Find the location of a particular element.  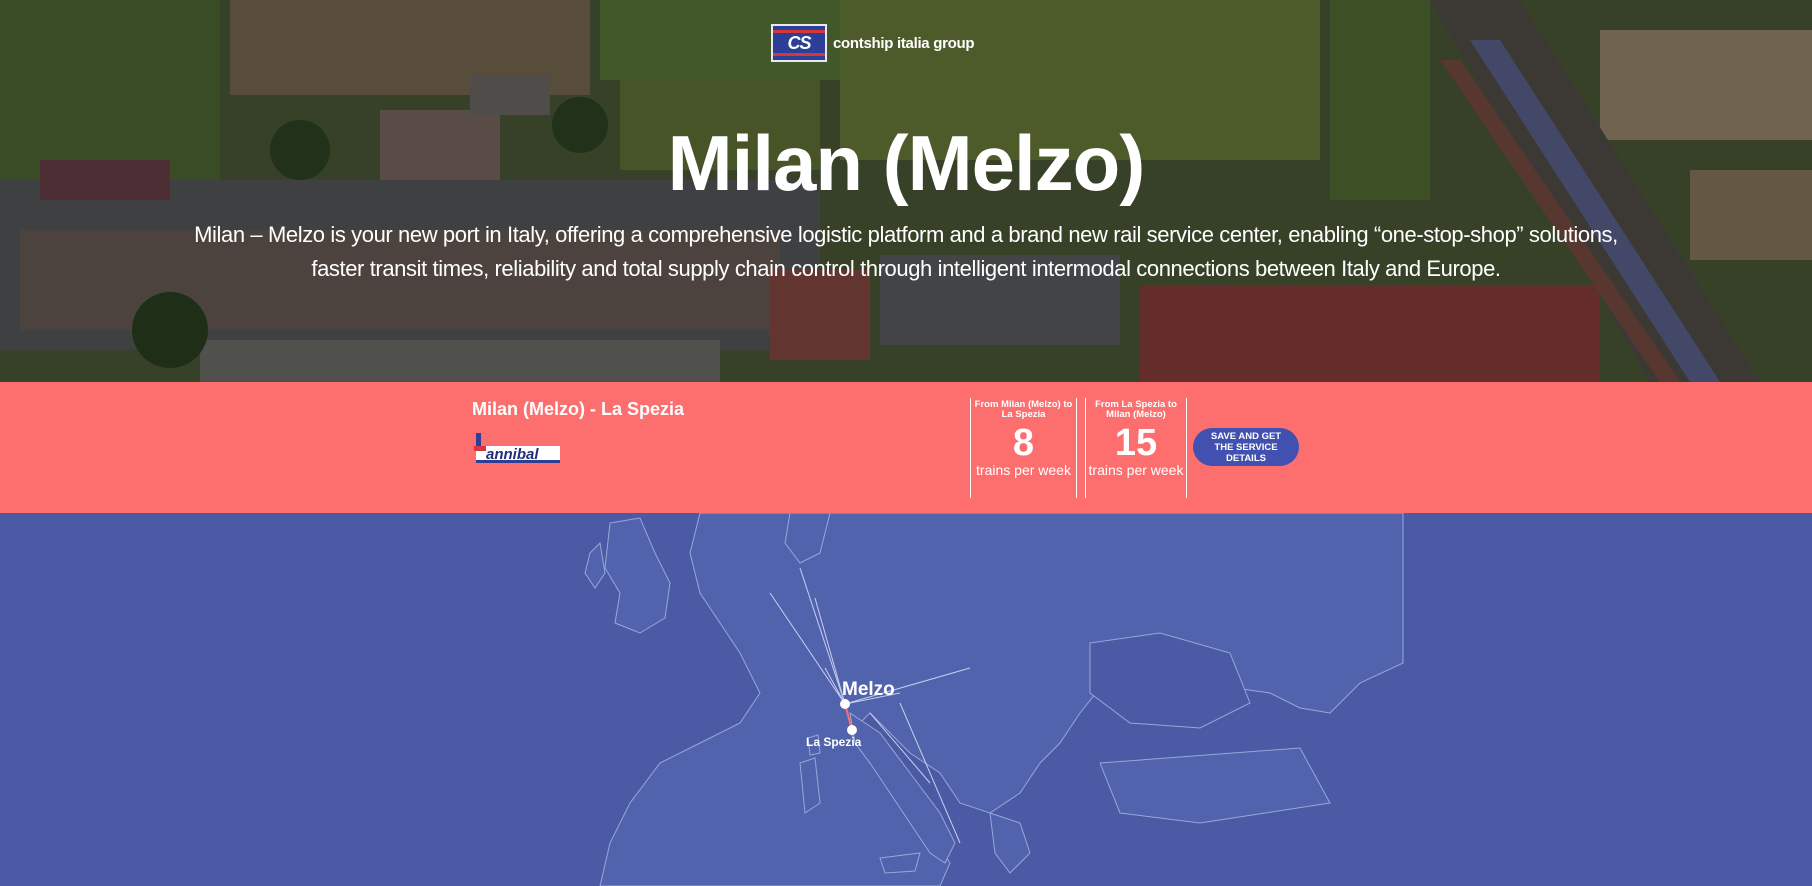

logo-mark-text: CS is located at coordinates (799, 42).